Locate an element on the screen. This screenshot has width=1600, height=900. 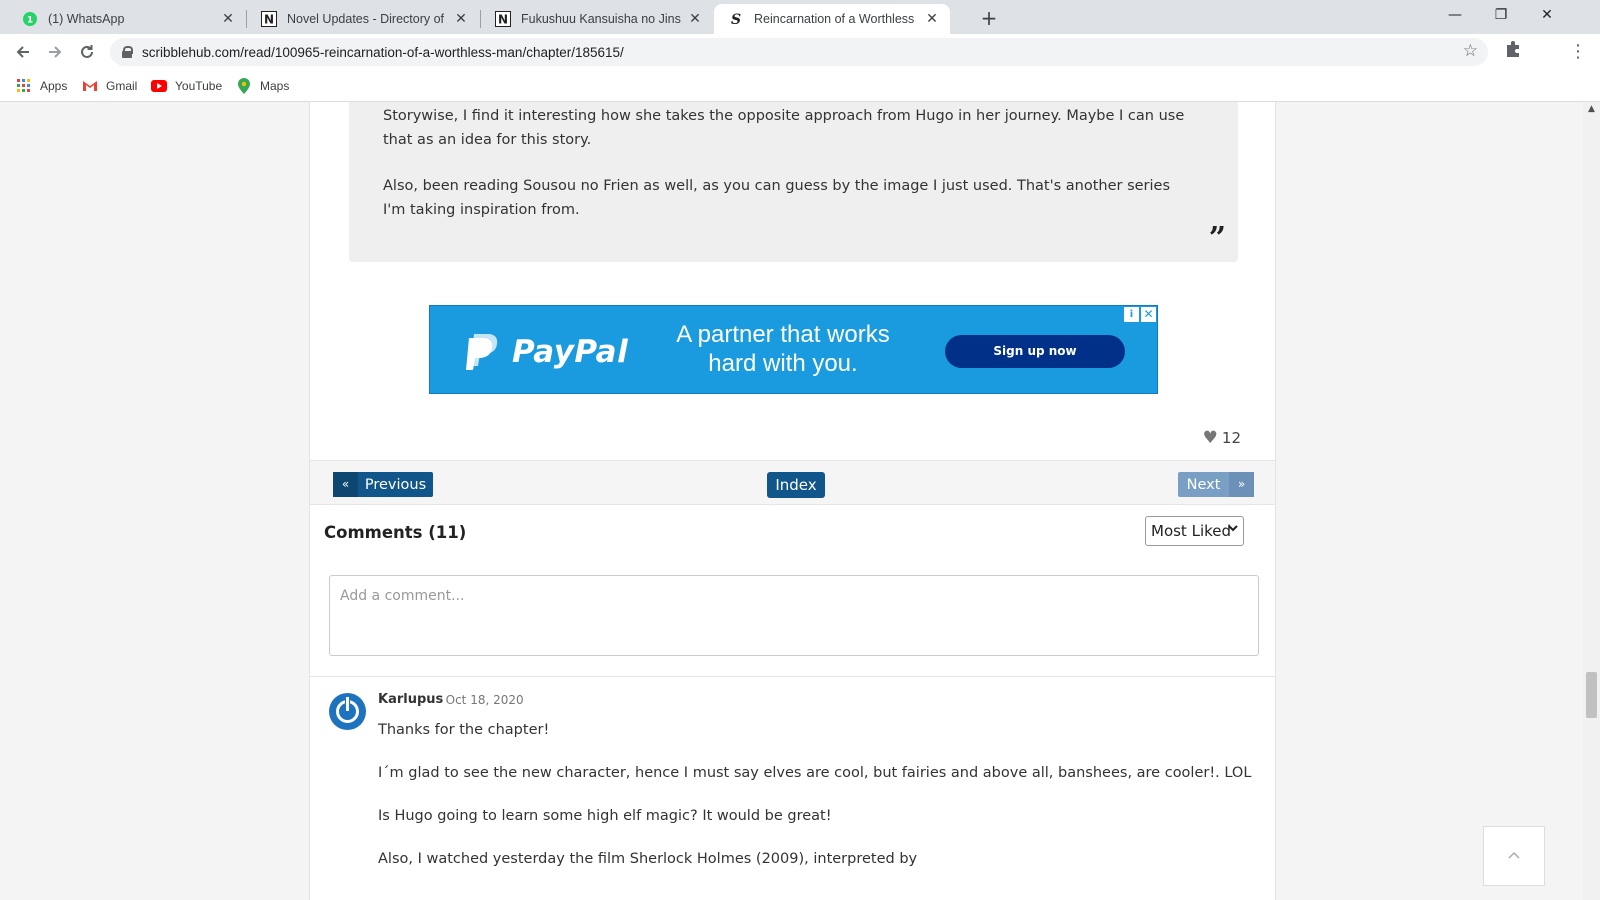
bookmark-label: Apps is located at coordinates (54, 86).